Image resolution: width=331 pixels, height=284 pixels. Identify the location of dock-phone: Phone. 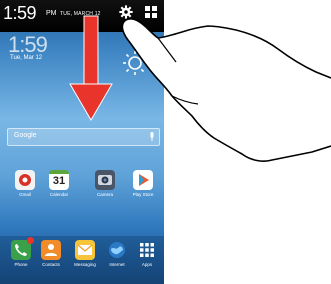
(21, 252).